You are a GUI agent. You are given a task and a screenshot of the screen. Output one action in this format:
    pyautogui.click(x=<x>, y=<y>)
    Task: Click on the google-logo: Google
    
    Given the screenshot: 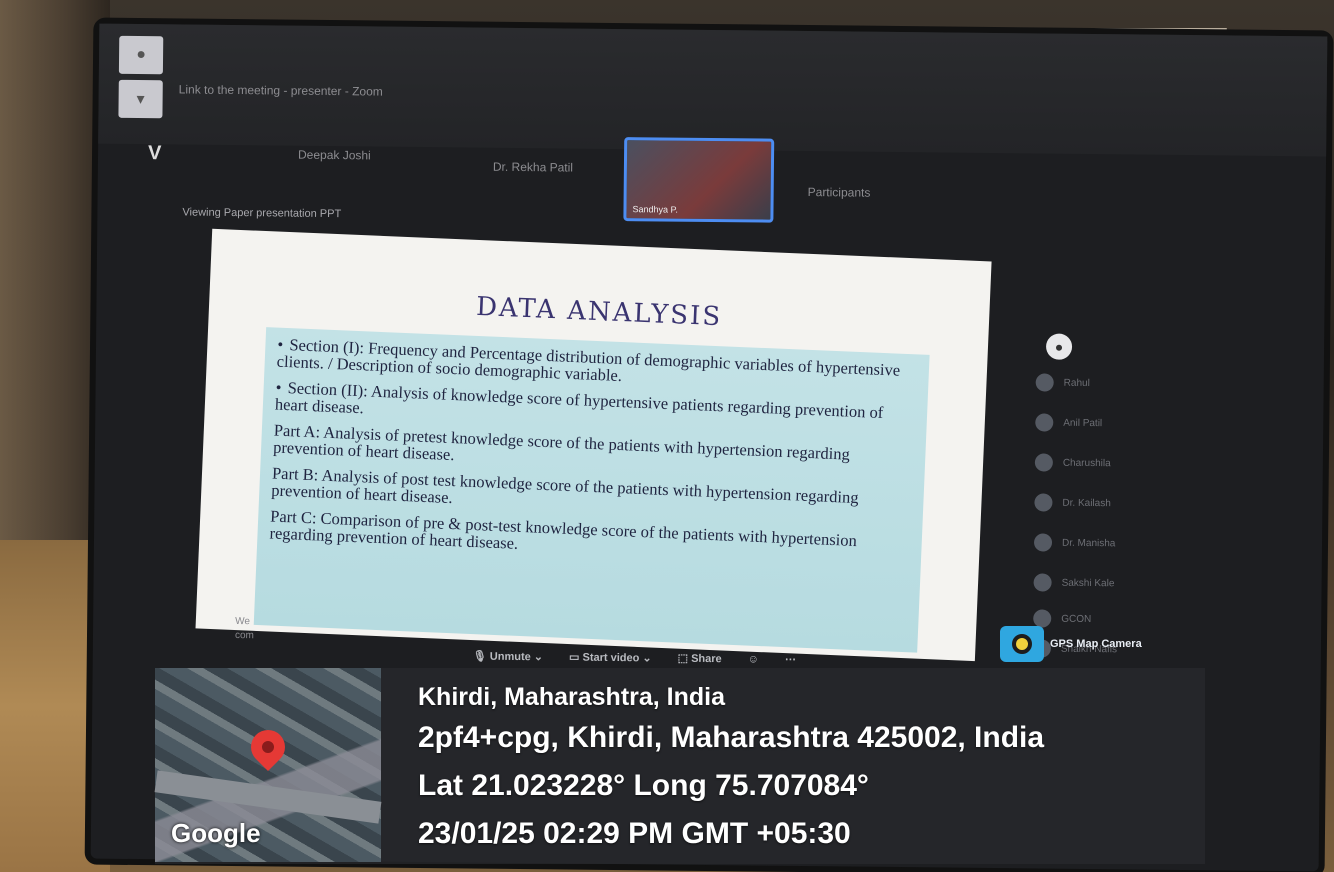 What is the action you would take?
    pyautogui.click(x=216, y=833)
    